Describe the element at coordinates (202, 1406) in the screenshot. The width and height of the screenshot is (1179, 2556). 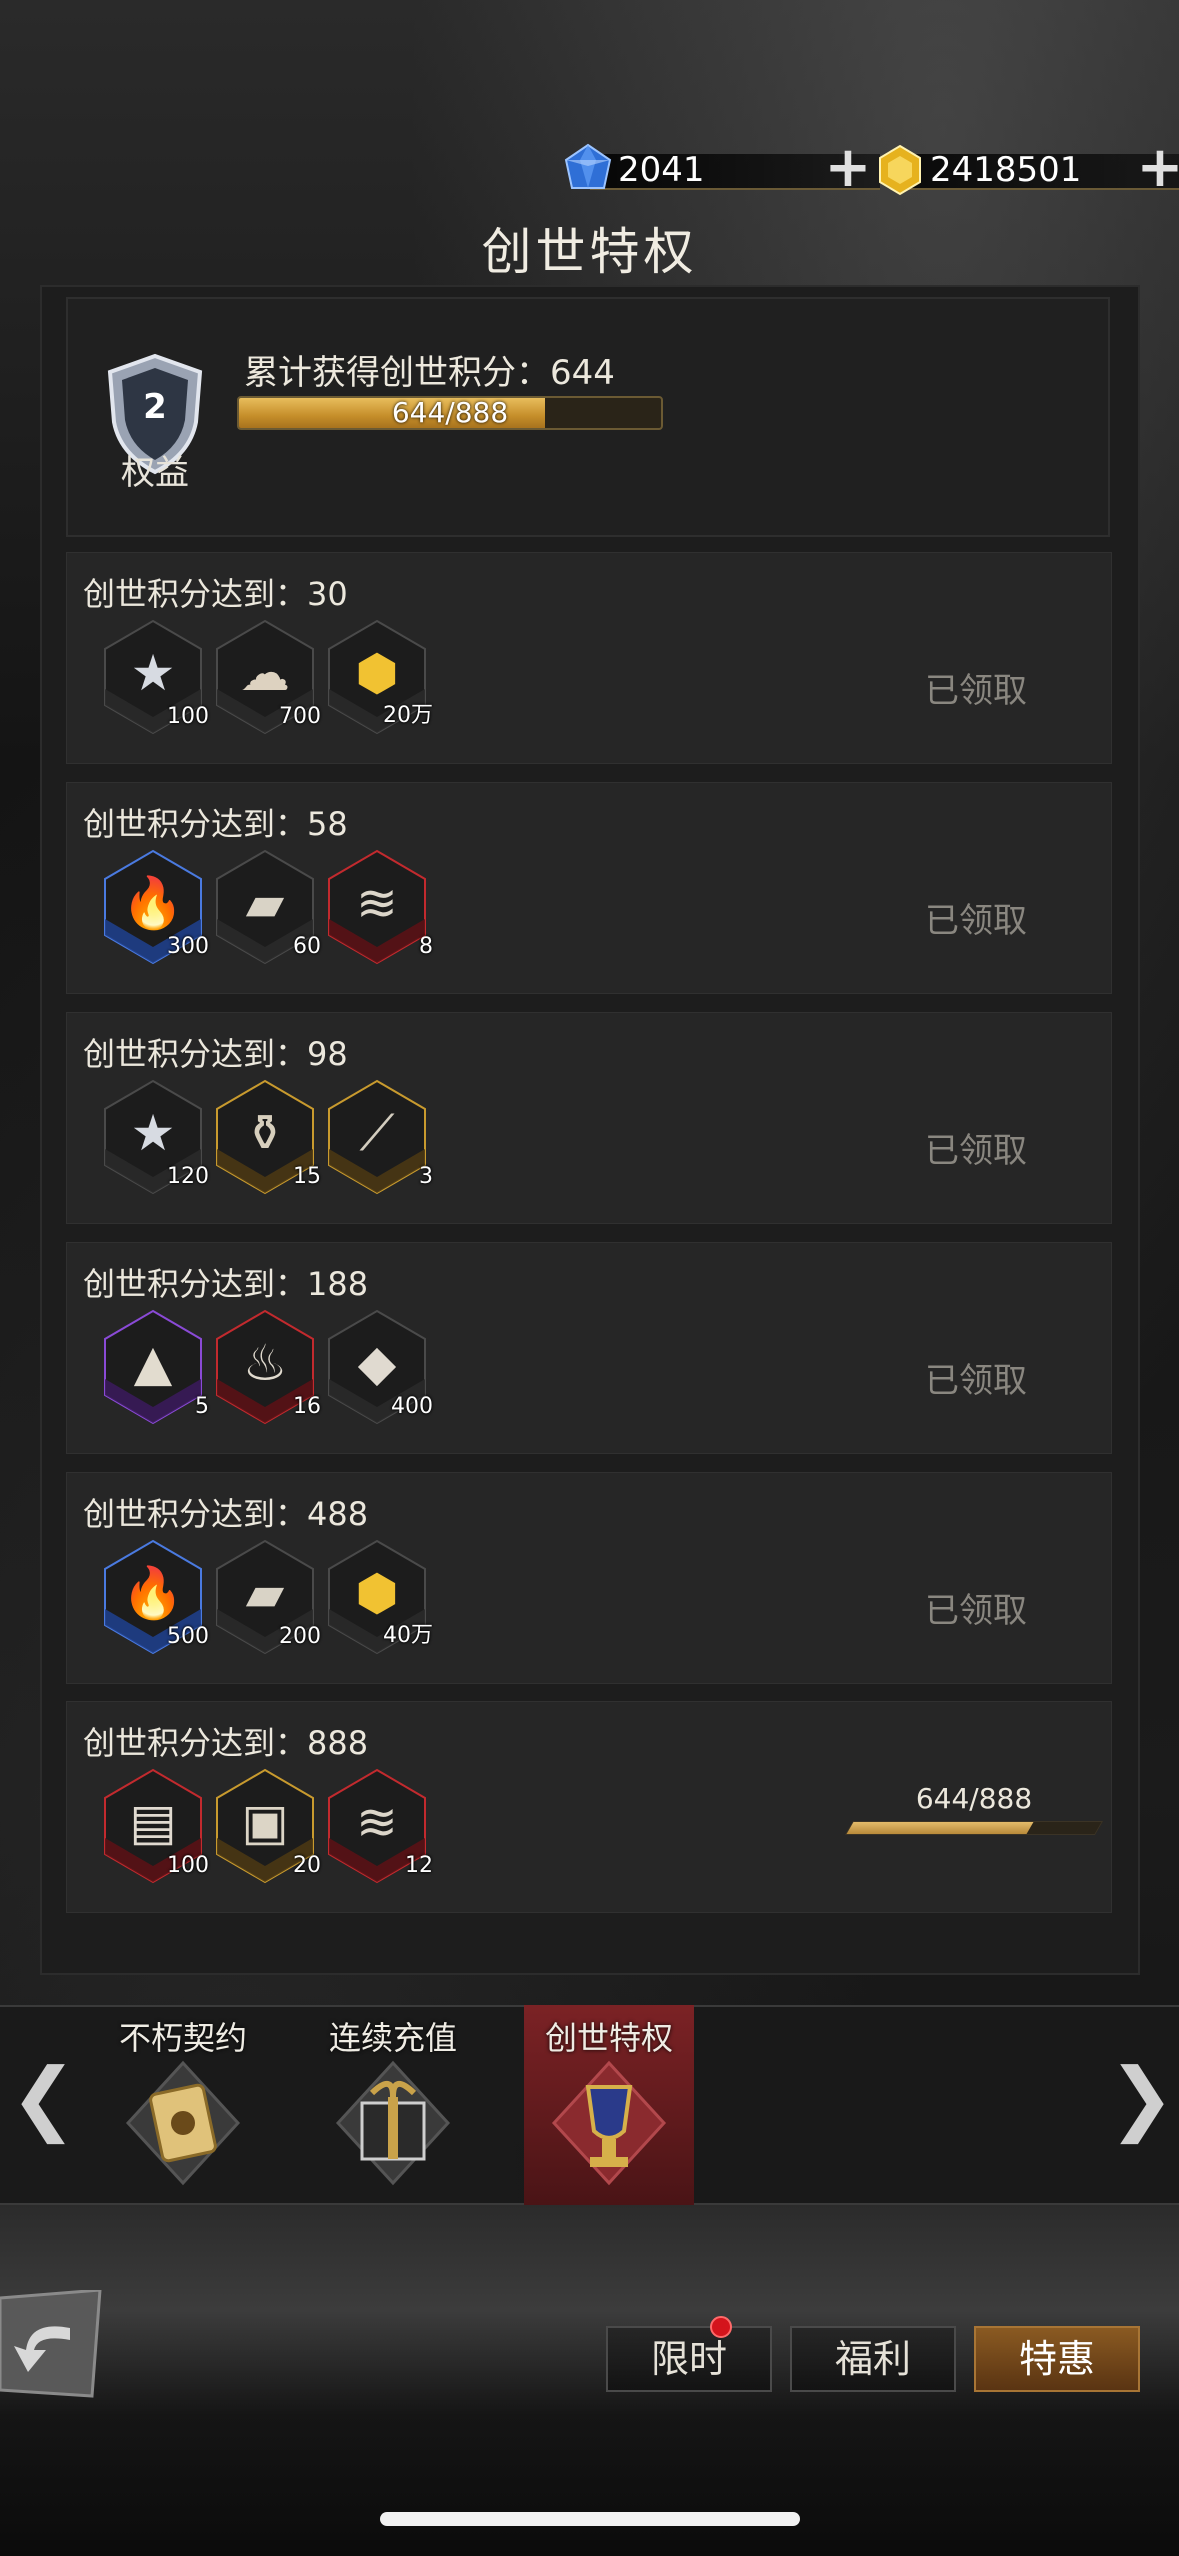
I see `reward-quantity: 5` at that location.